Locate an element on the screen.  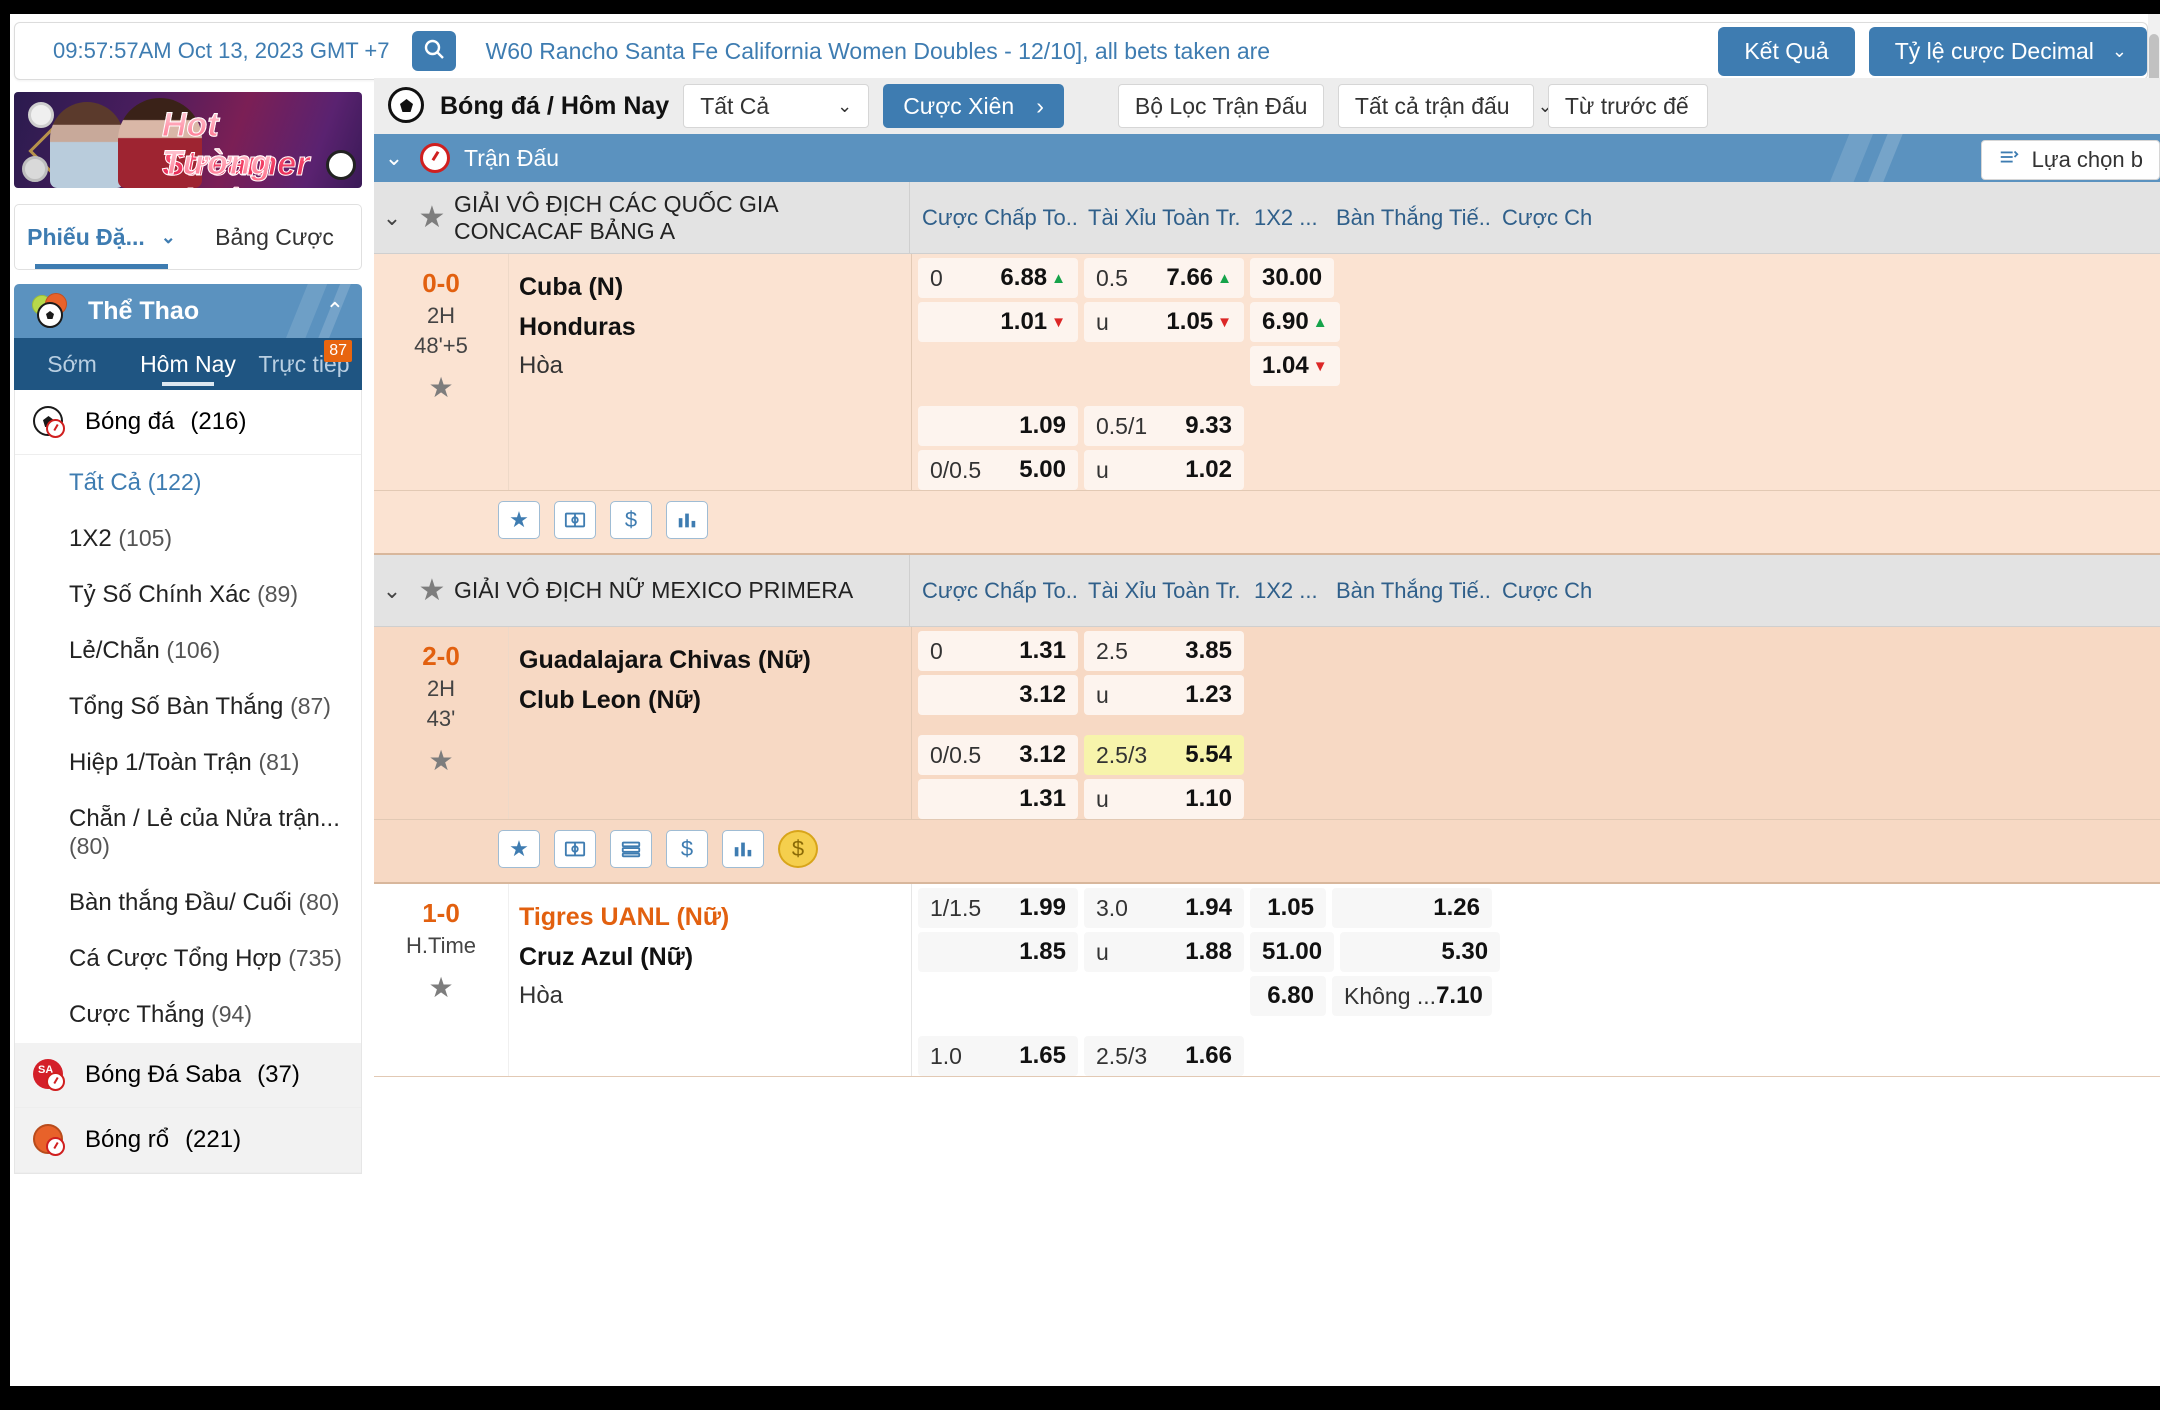
odds-format-select: Tỷ lệ cược Decimal ⌄ is located at coordinates (2007, 51).